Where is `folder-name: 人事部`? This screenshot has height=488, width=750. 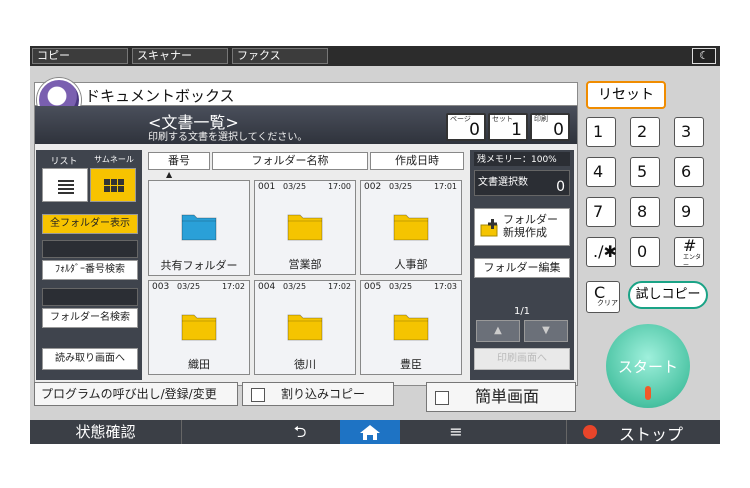 folder-name: 人事部 is located at coordinates (411, 264).